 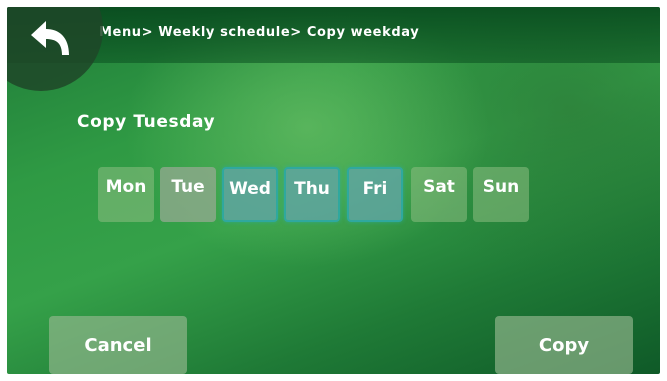 I want to click on day-button-wed: Wed, so click(x=250, y=194).